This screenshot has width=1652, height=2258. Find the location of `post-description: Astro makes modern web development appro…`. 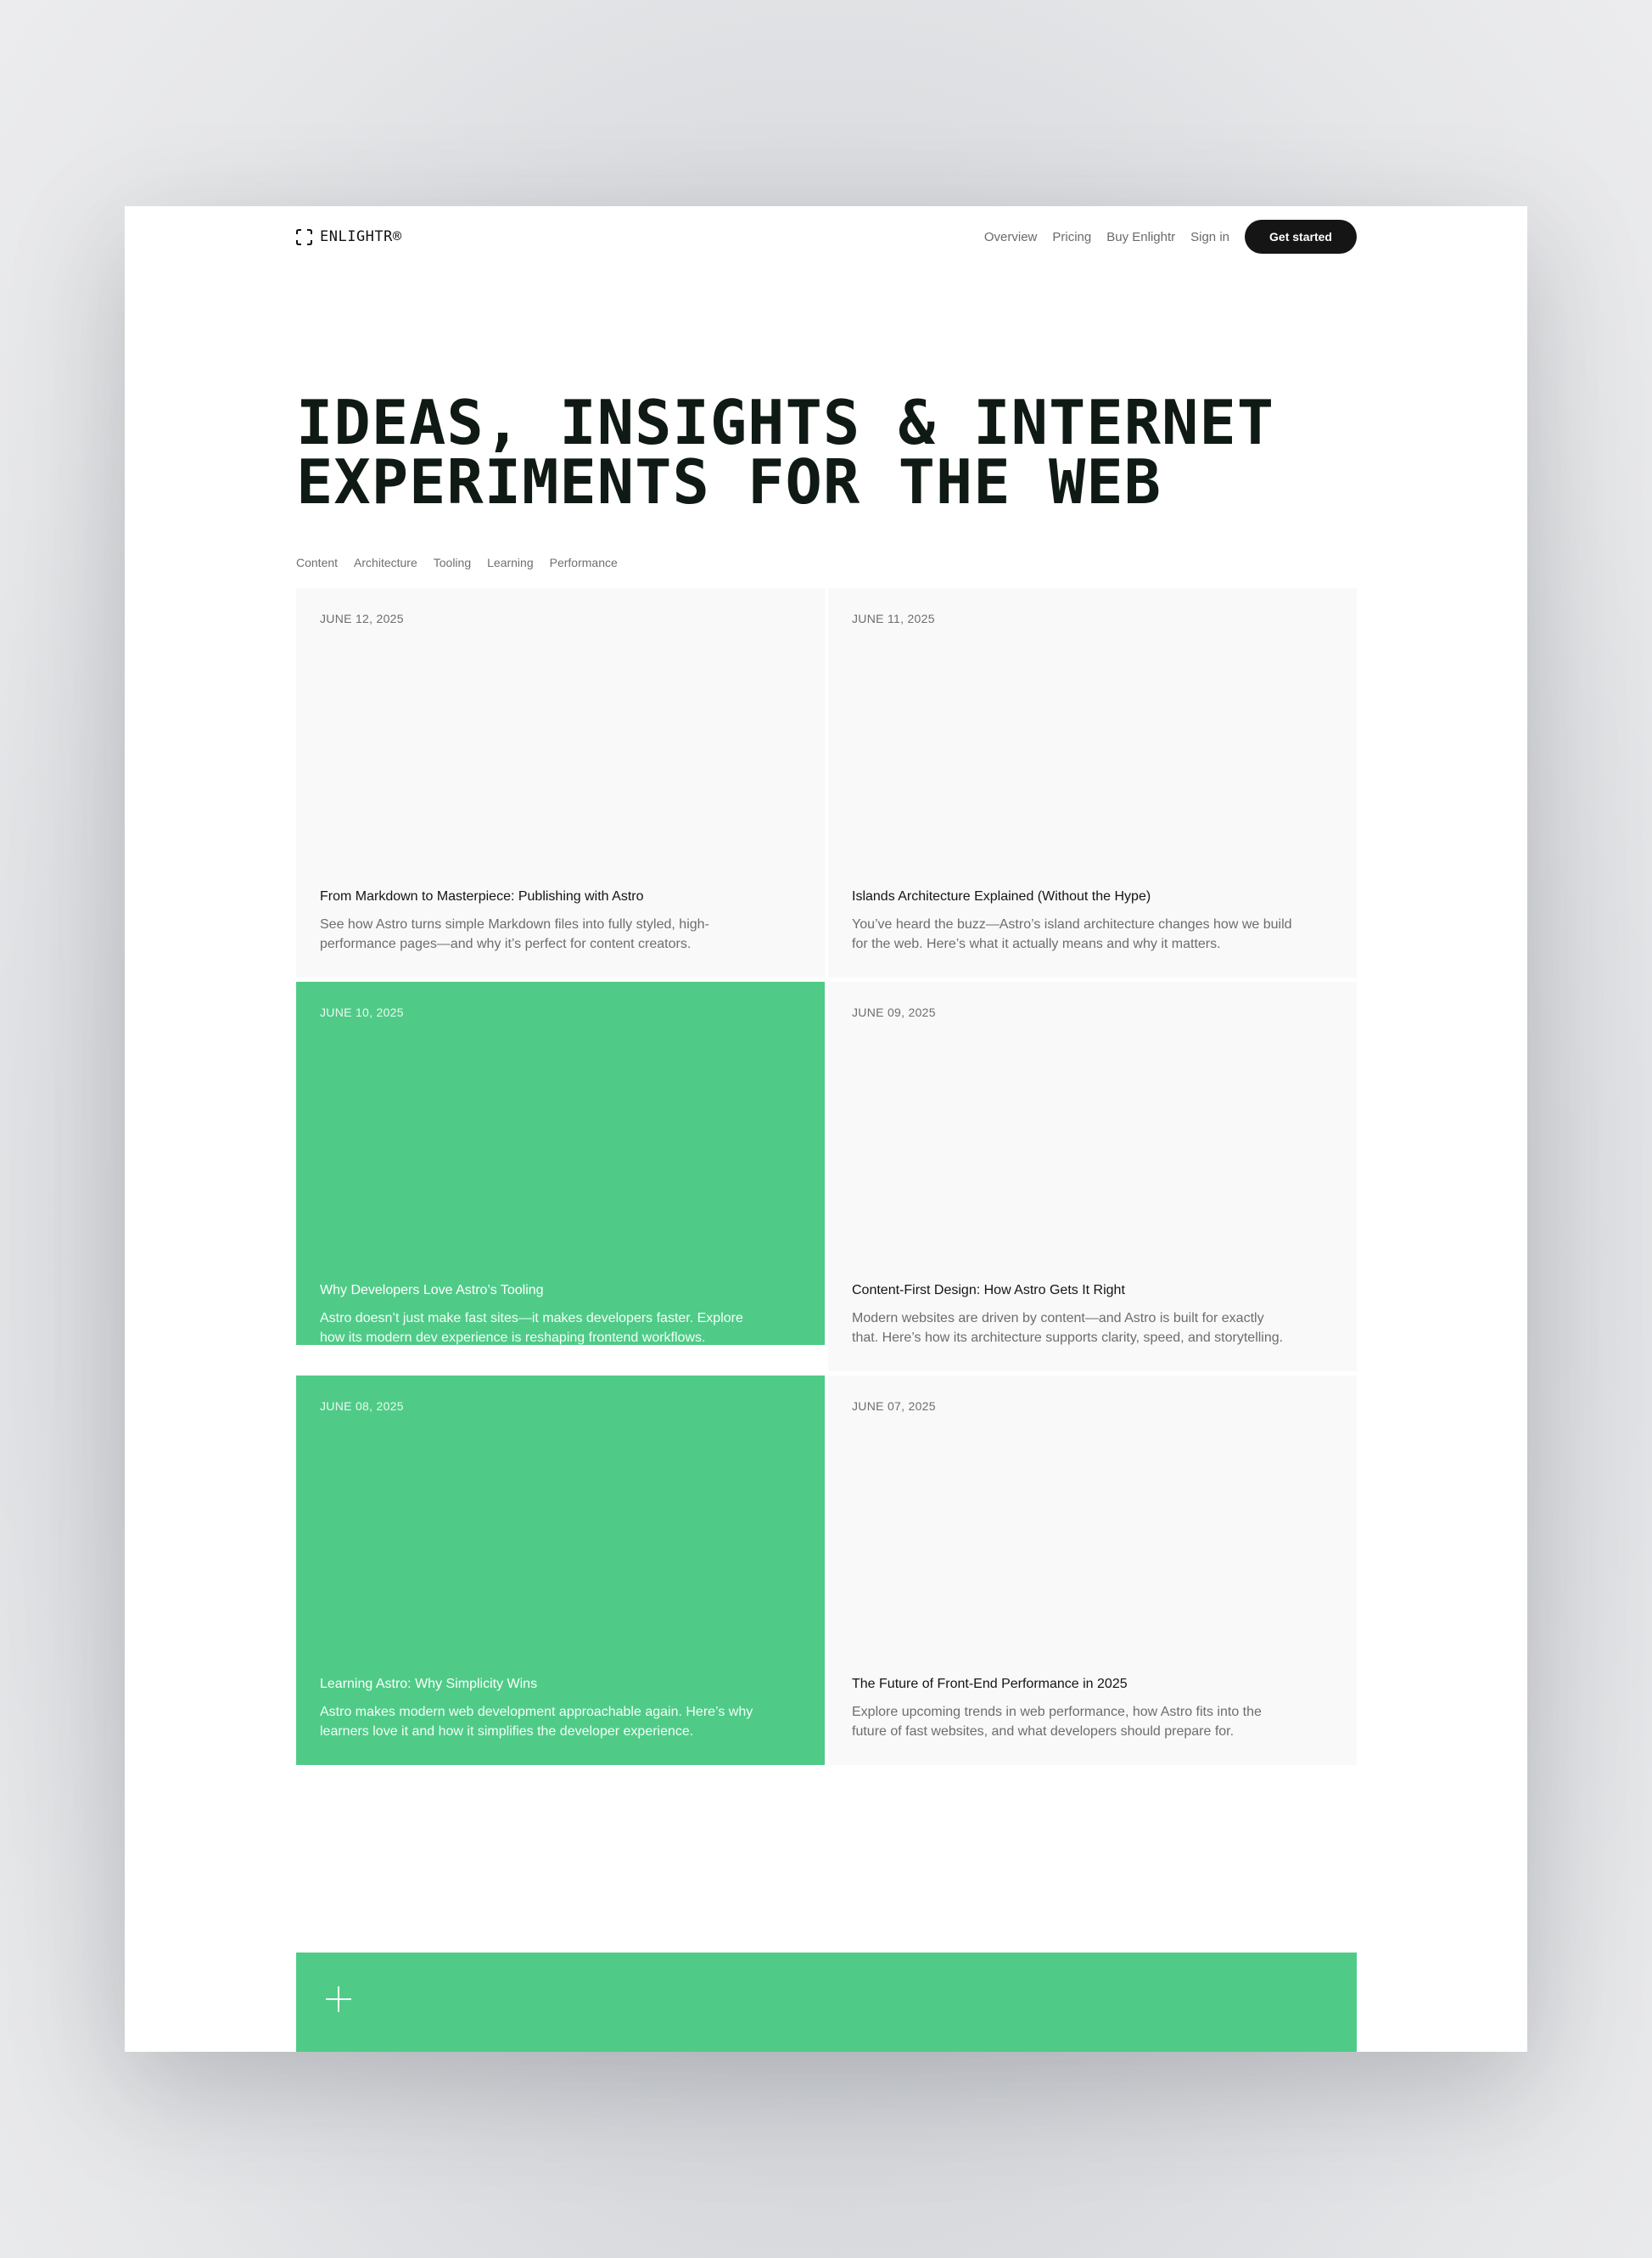

post-description: Astro makes modern web development appro… is located at coordinates (536, 1722).